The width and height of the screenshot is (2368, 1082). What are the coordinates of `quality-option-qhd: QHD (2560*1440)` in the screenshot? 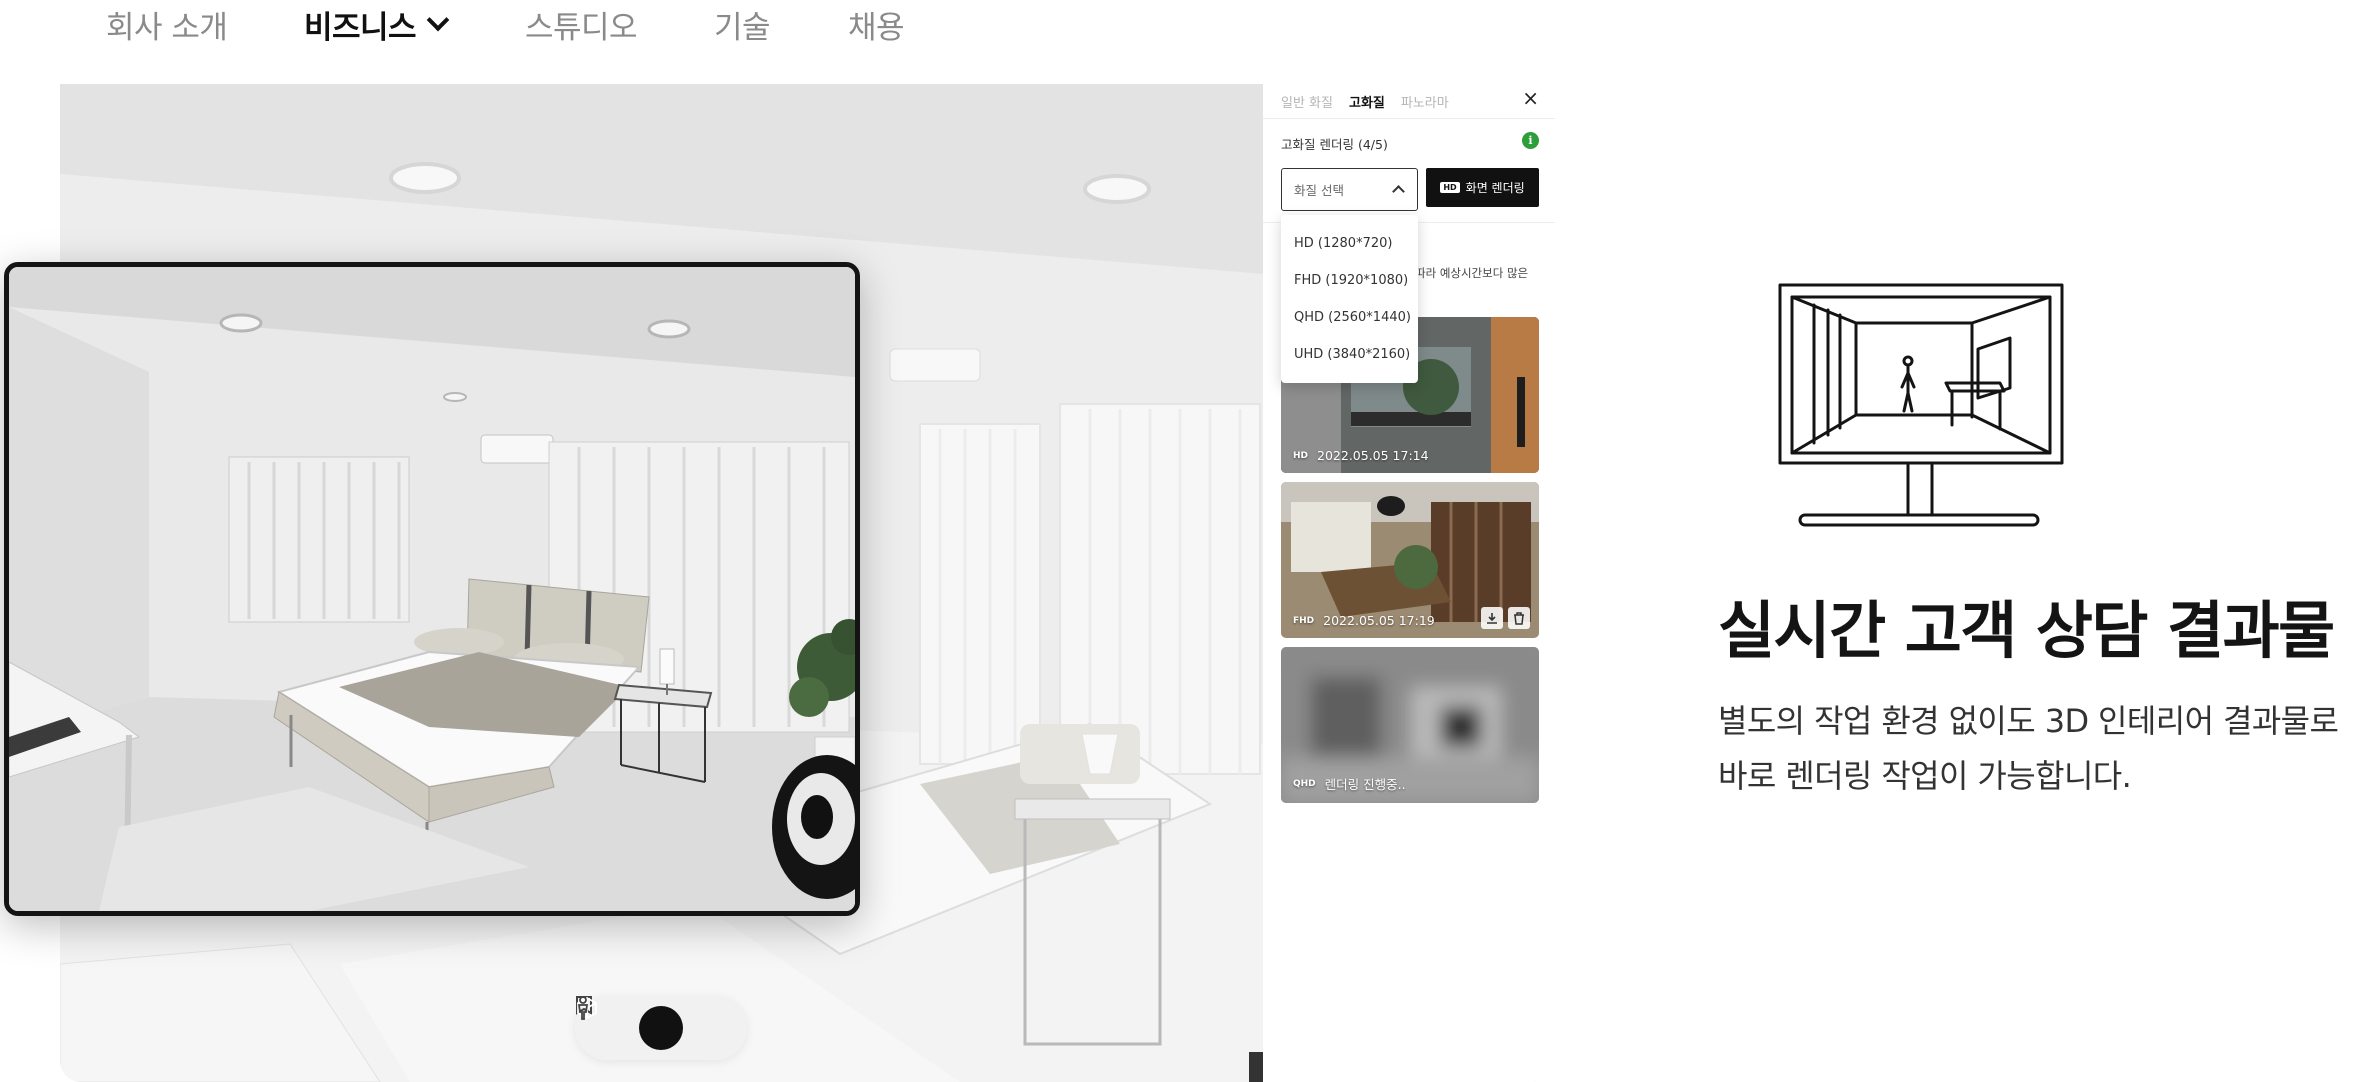 It's located at (1349, 317).